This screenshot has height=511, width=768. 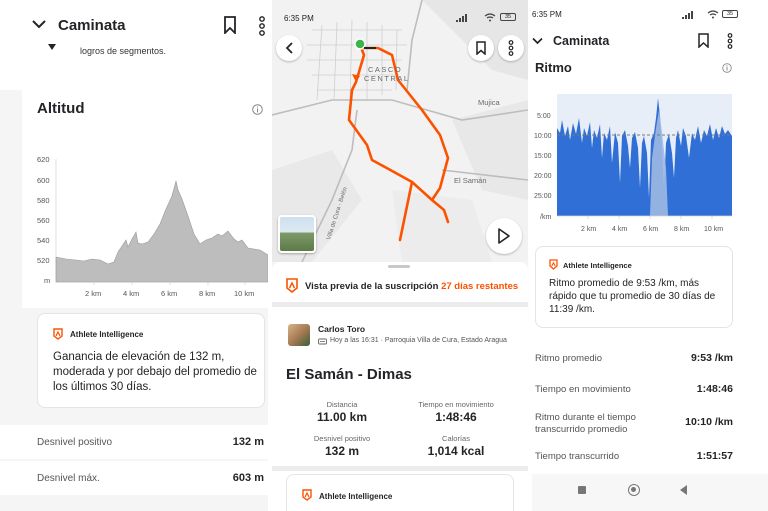 I want to click on metric-value: 1:48:46, so click(x=456, y=417).